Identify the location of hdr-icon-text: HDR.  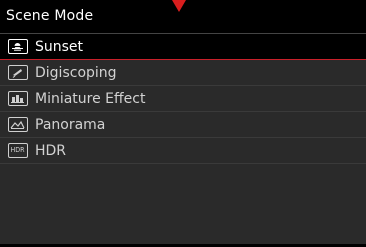
(17, 150).